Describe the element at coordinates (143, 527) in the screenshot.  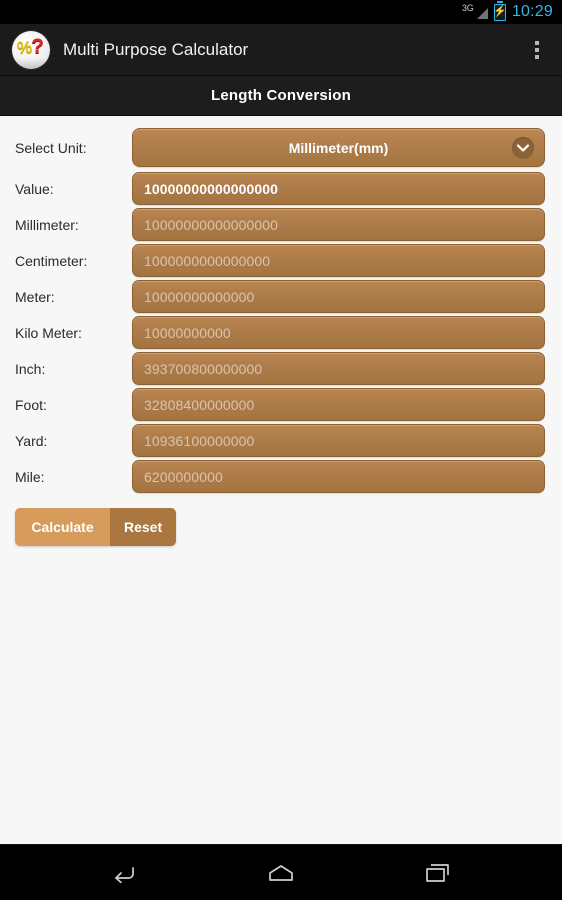
I see `reset-button: Reset` at that location.